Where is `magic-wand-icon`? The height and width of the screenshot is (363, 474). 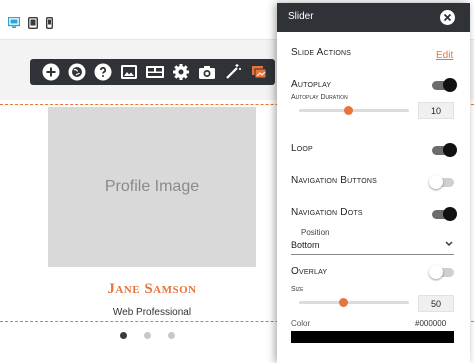
magic-wand-icon is located at coordinates (233, 72).